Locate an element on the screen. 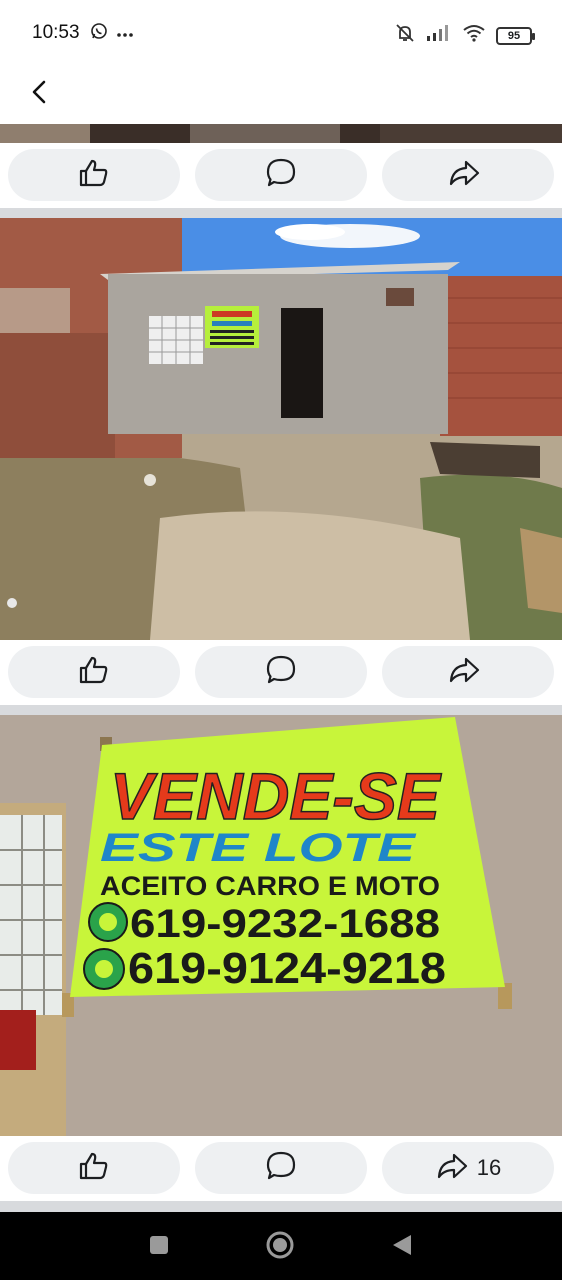 The height and width of the screenshot is (1280, 562). battery-level: 95 is located at coordinates (514, 35).